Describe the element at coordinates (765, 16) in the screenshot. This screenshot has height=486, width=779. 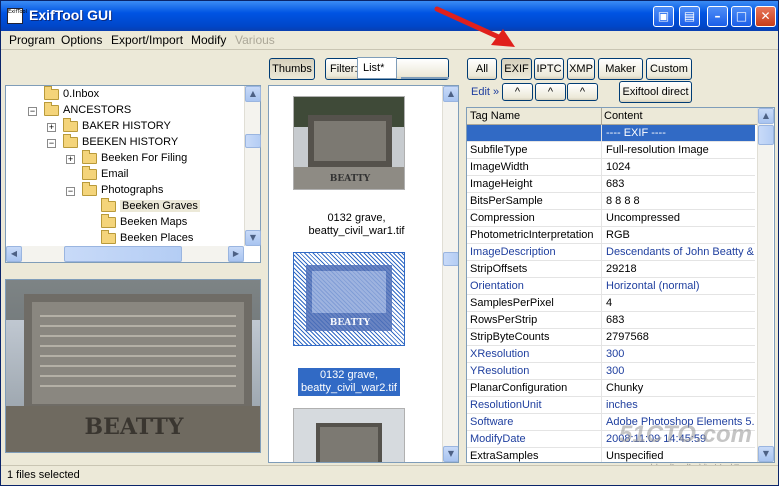
I see `close-button: ✕` at that location.